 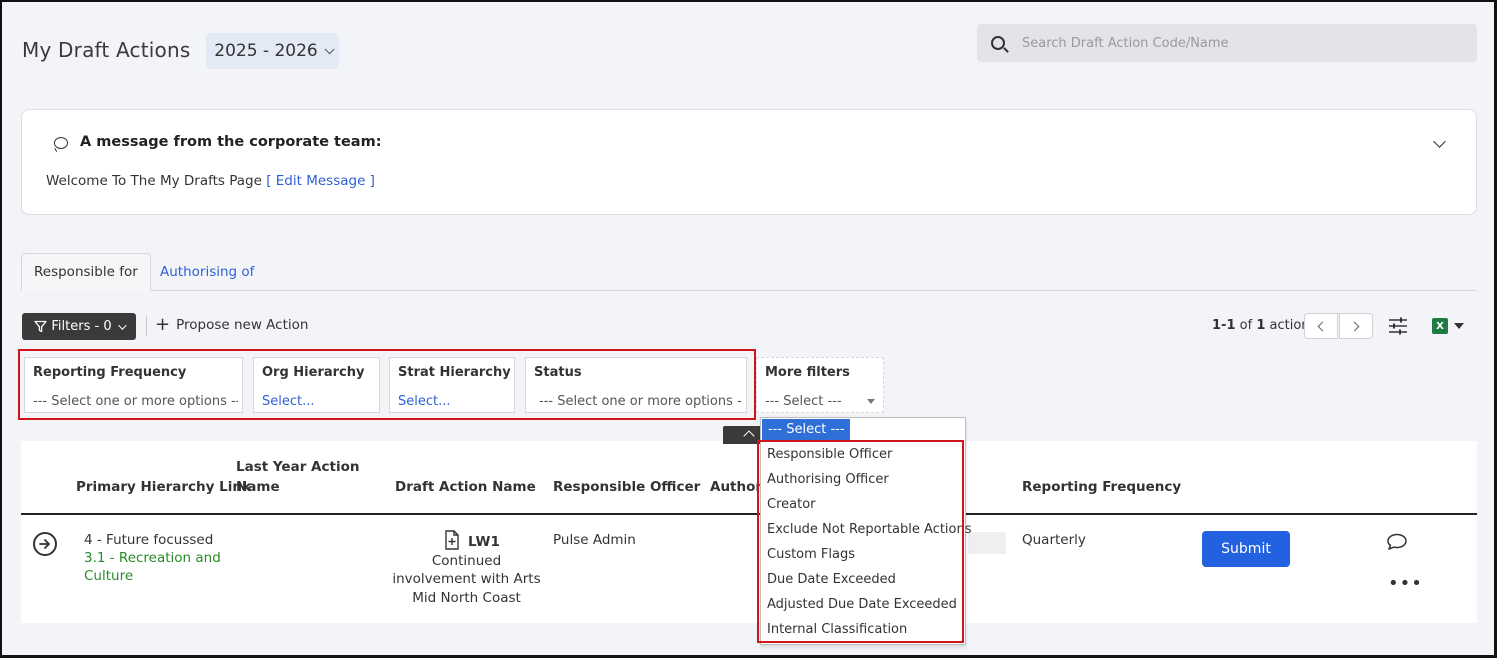 I want to click on document-plus-icon, so click(x=452, y=542).